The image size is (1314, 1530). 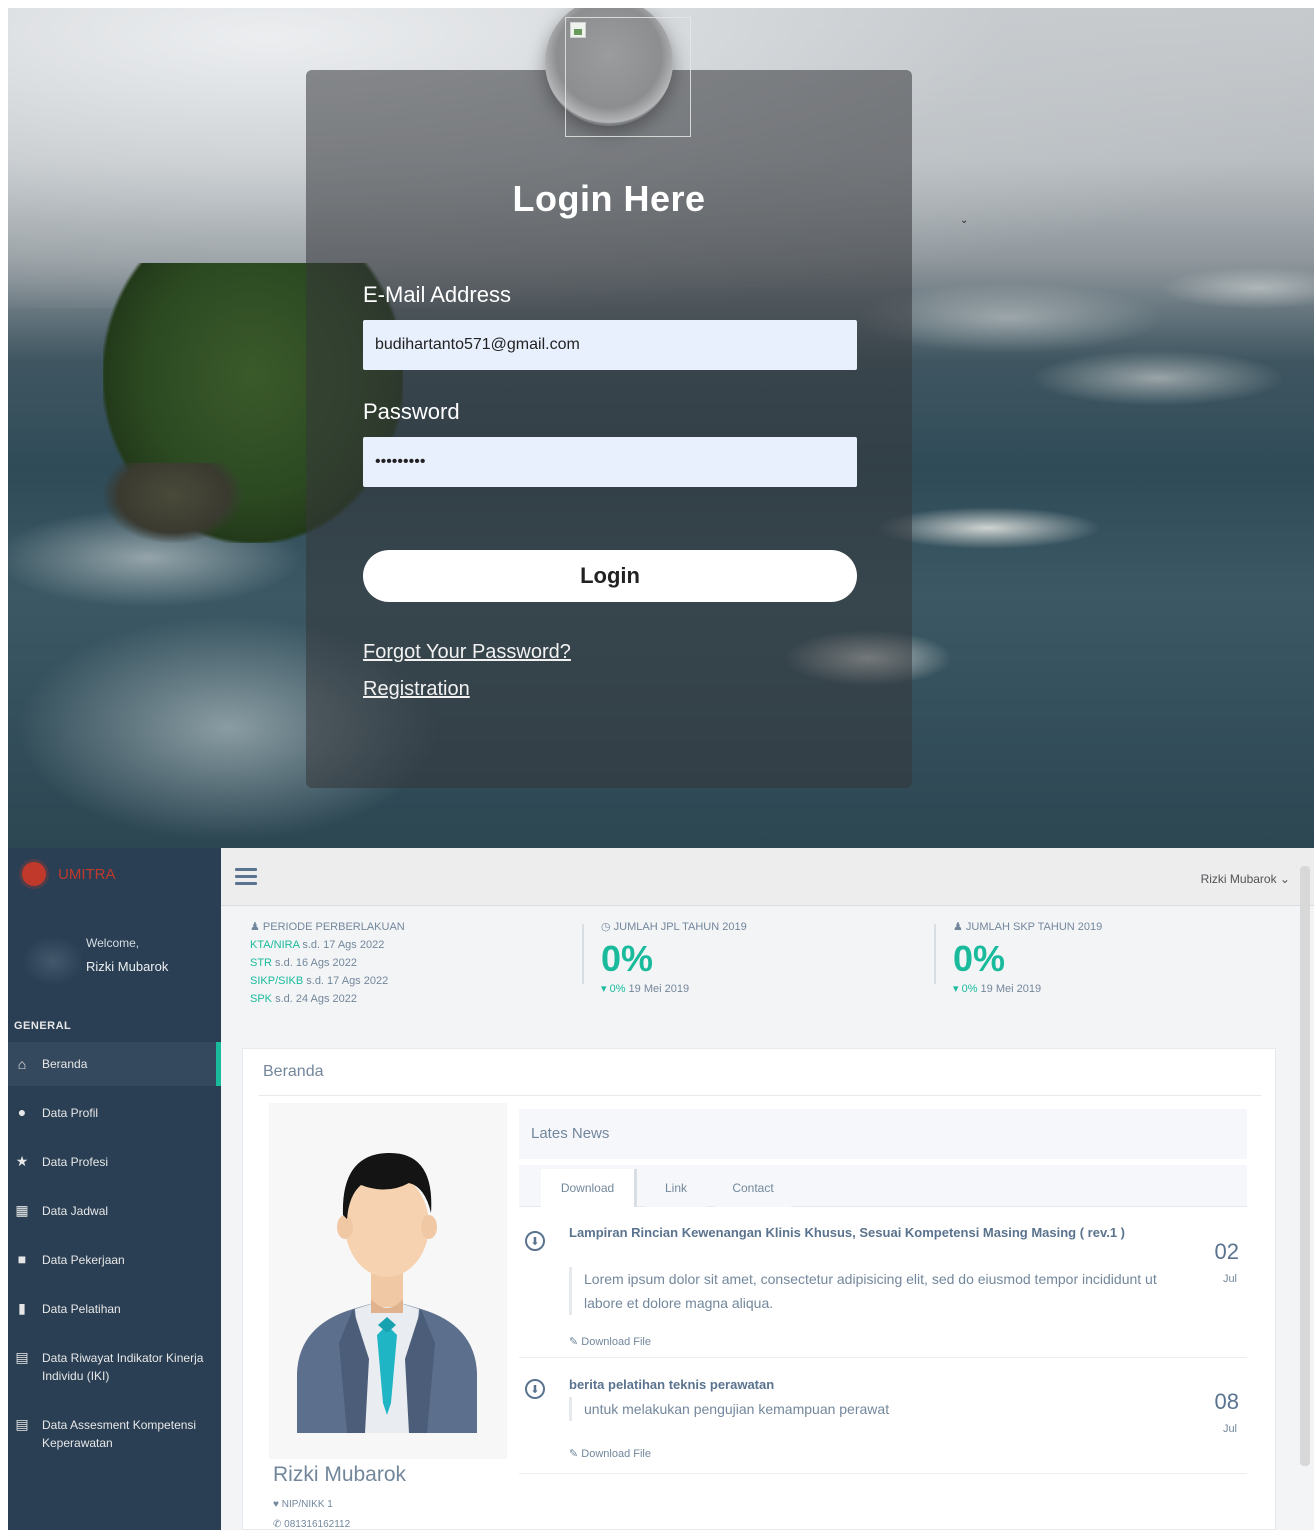 What do you see at coordinates (312, 1524) in the screenshot?
I see `profile-phone: ✆ 081316162112` at bounding box center [312, 1524].